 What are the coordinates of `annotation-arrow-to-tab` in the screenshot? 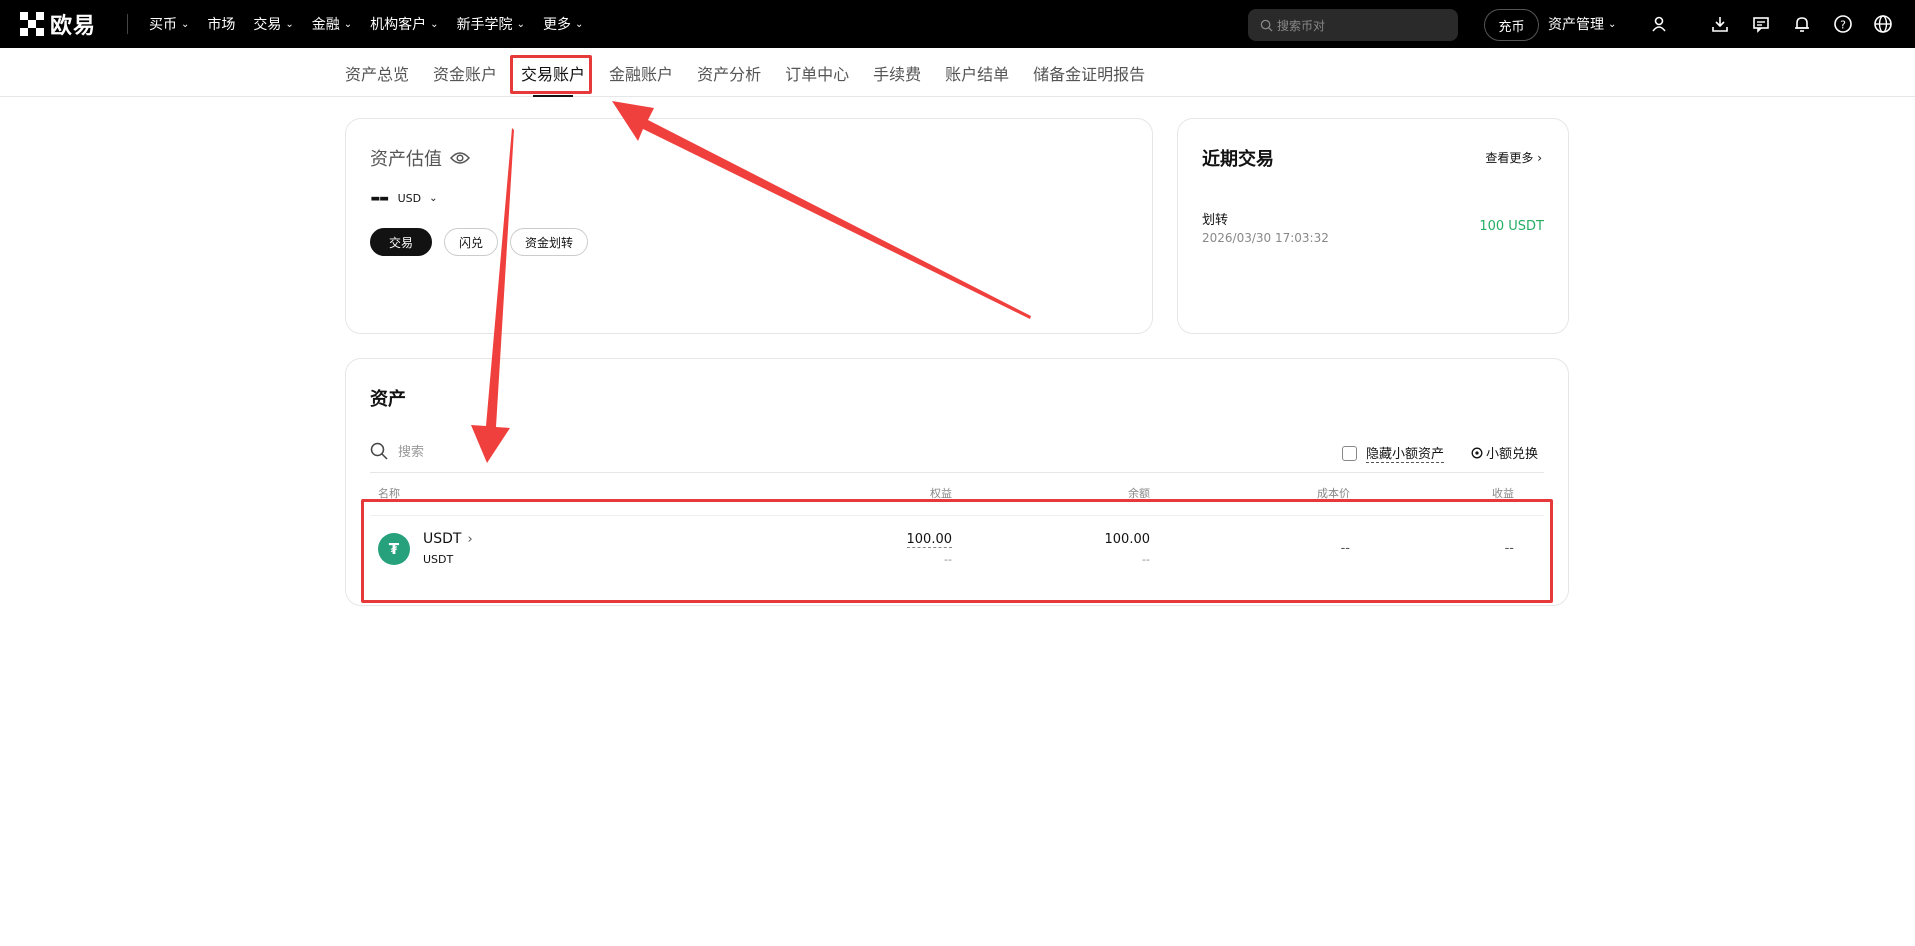 It's located at (821, 210).